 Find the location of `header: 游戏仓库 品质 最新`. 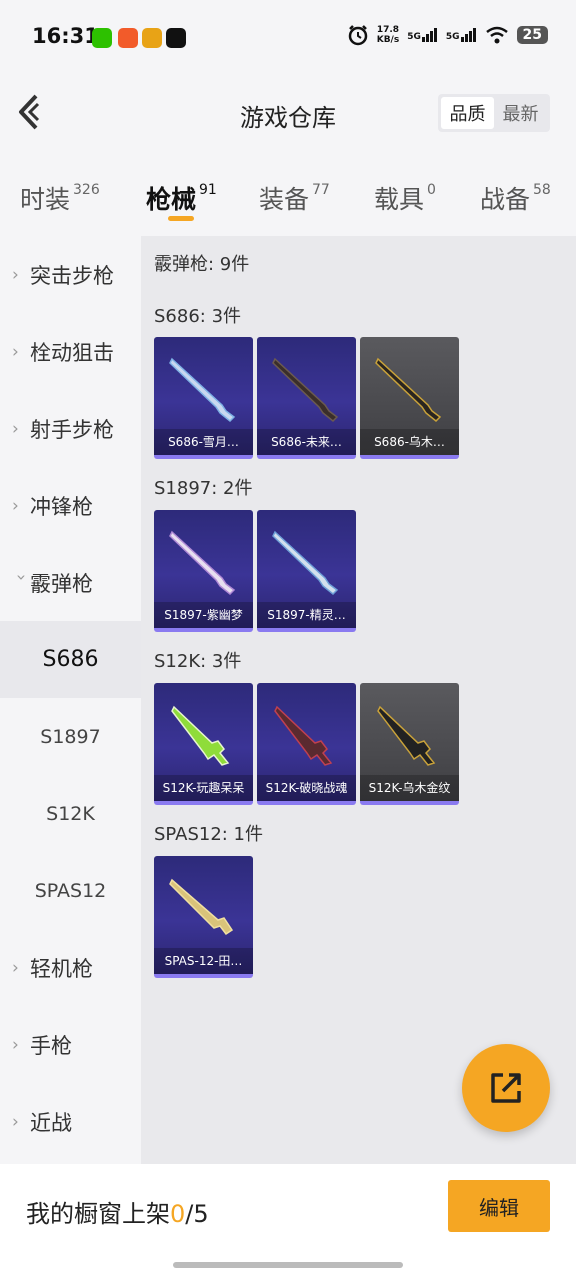

header: 游戏仓库 品质 最新 is located at coordinates (288, 113).